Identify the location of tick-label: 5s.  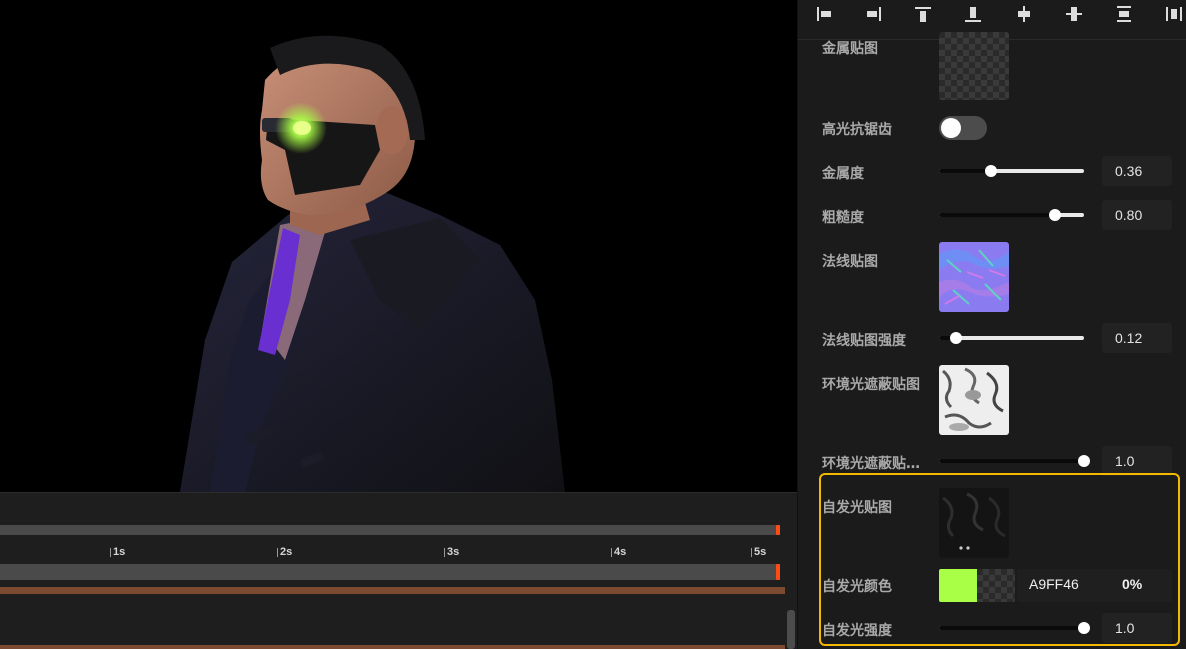
(758, 552).